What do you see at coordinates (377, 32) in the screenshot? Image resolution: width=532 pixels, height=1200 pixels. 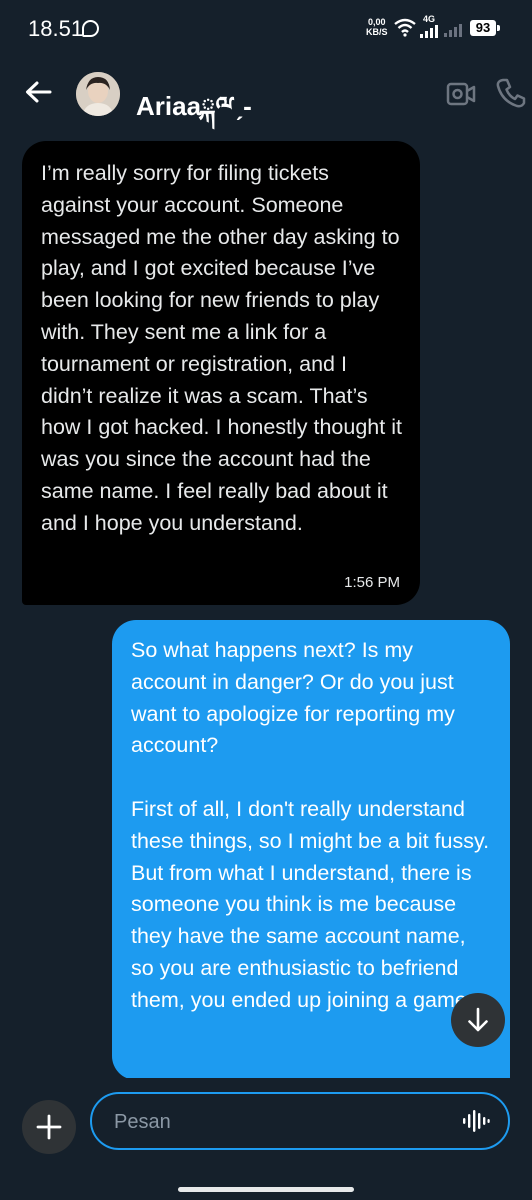 I see `network-speed-unit: KB/S` at bounding box center [377, 32].